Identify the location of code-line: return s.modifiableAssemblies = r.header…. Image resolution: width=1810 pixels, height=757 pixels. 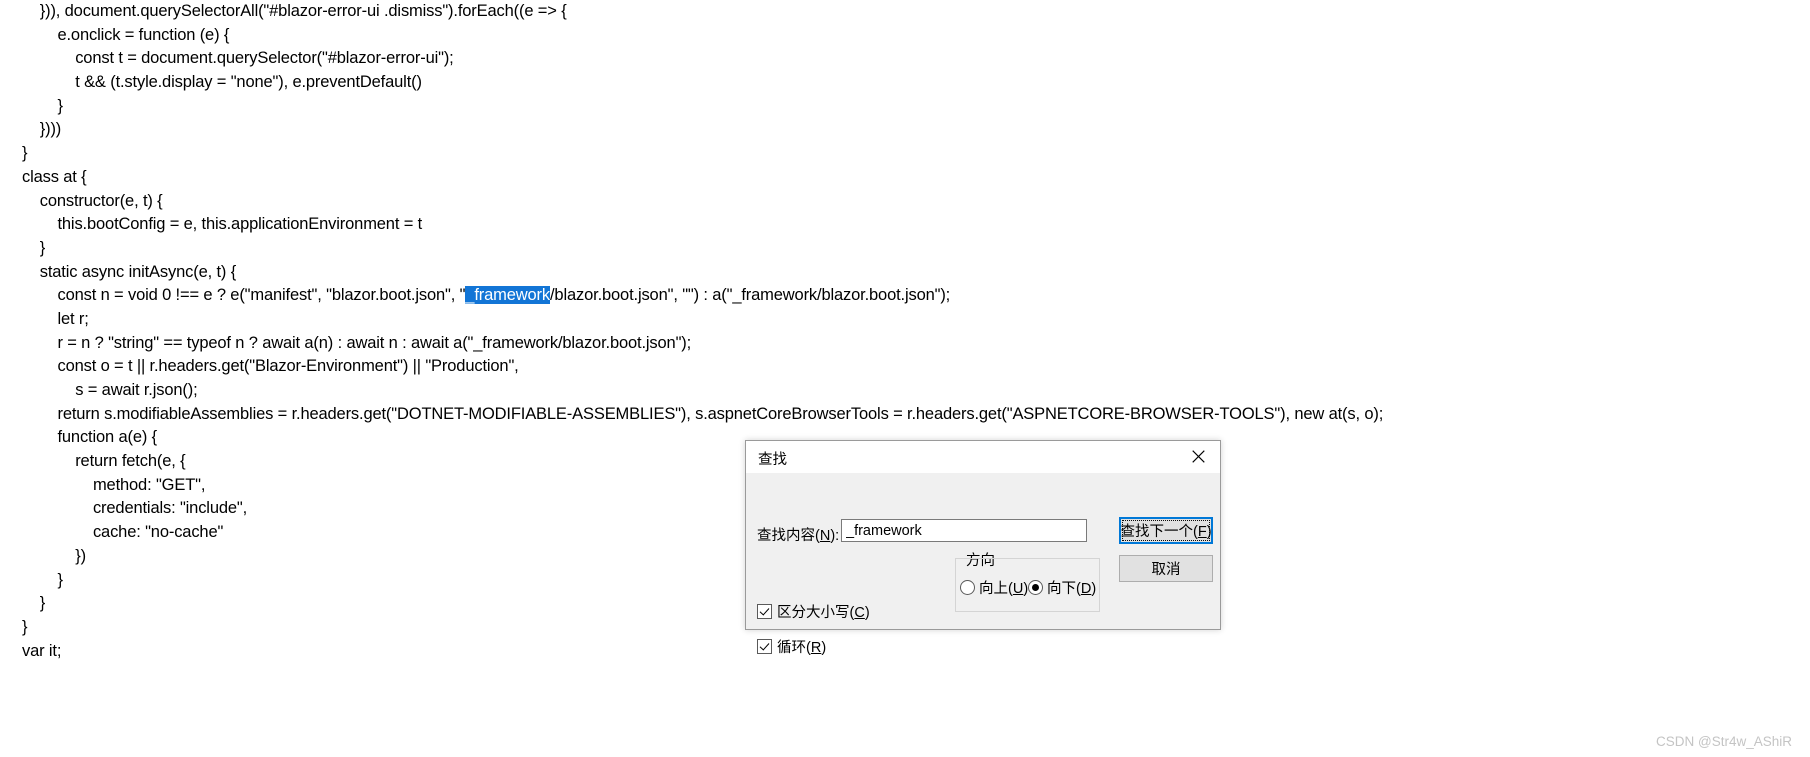
(703, 413).